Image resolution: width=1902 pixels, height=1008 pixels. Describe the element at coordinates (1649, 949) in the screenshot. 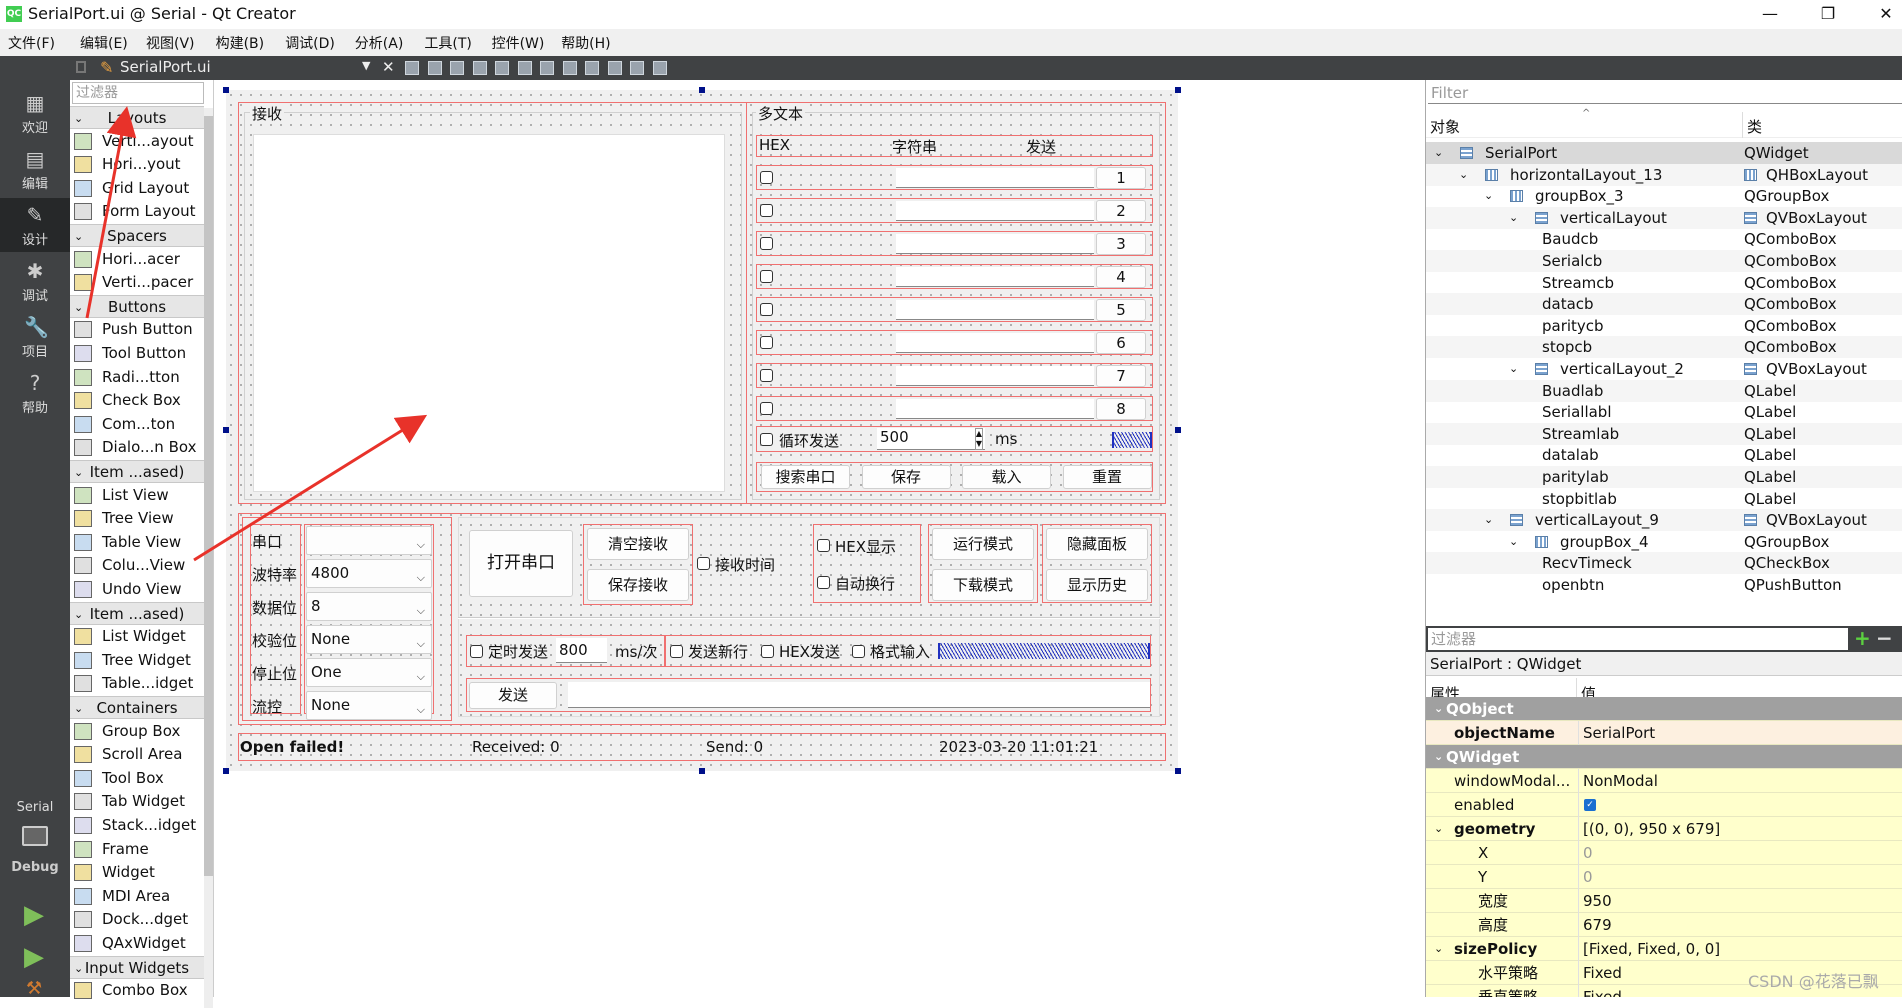

I see `property-value: [Fixed, Fixed, 0, 0]` at that location.